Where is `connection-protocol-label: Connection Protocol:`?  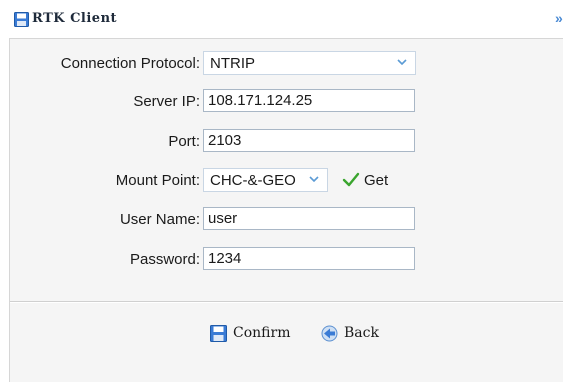
connection-protocol-label: Connection Protocol: is located at coordinates (130, 63).